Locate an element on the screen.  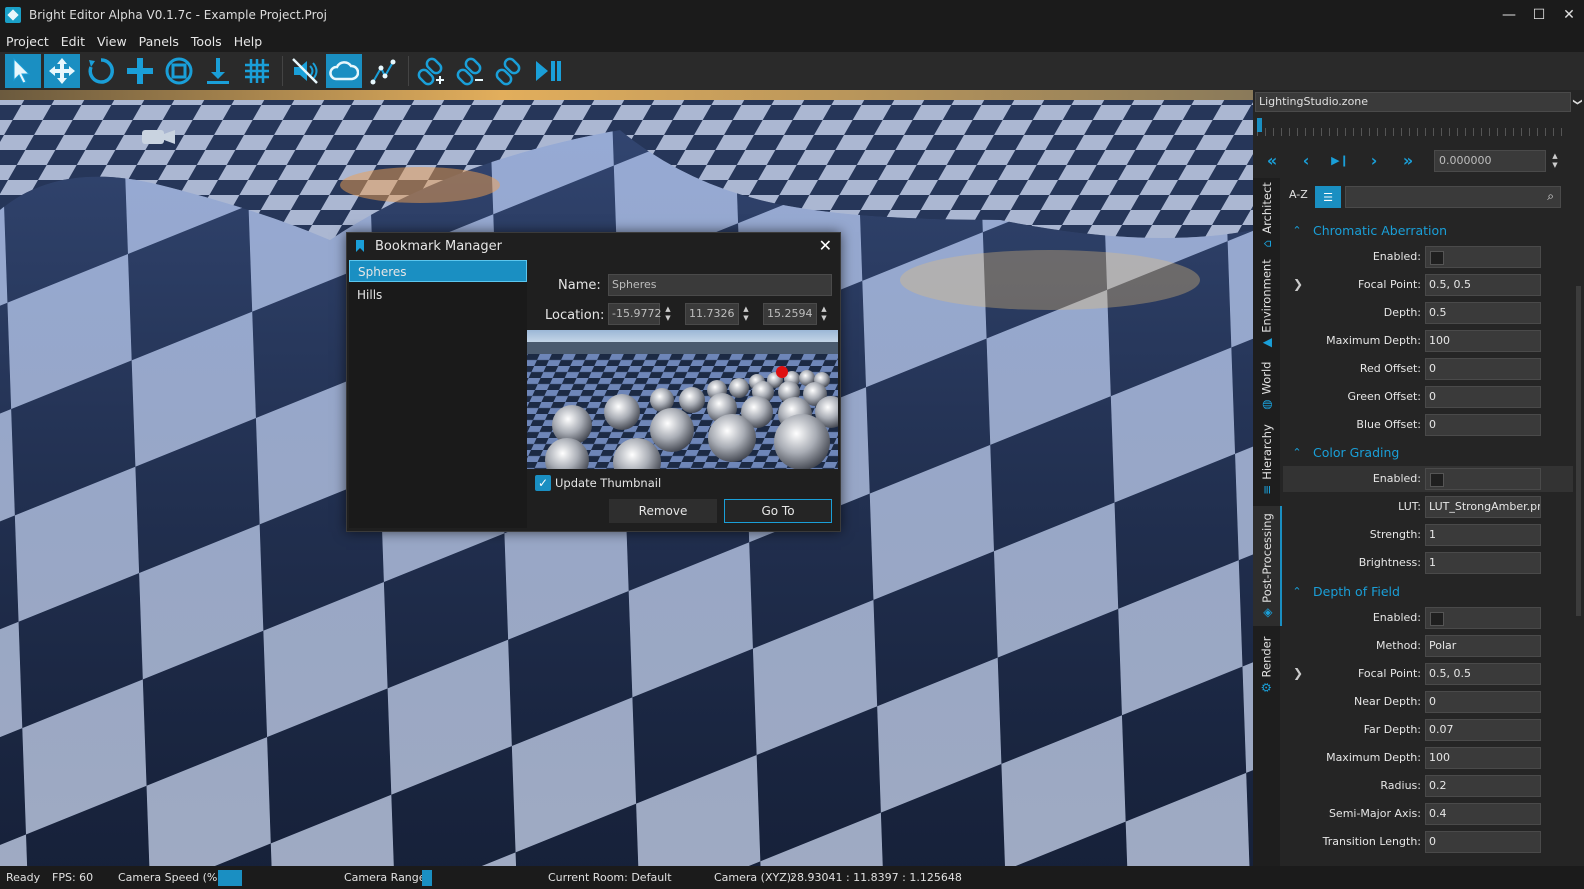
chevron-down-icon: ❯ is located at coordinates (1577, 102).